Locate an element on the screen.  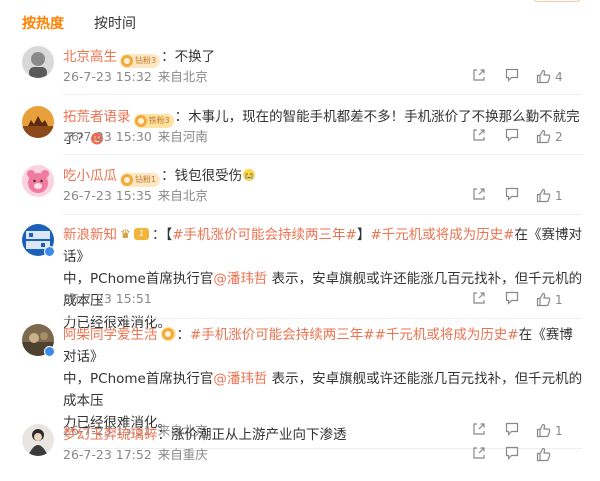
comment-text: 梦幻玉羿琉璃碎：涨价潮正从上游产业向下渗透 is located at coordinates (323, 435).